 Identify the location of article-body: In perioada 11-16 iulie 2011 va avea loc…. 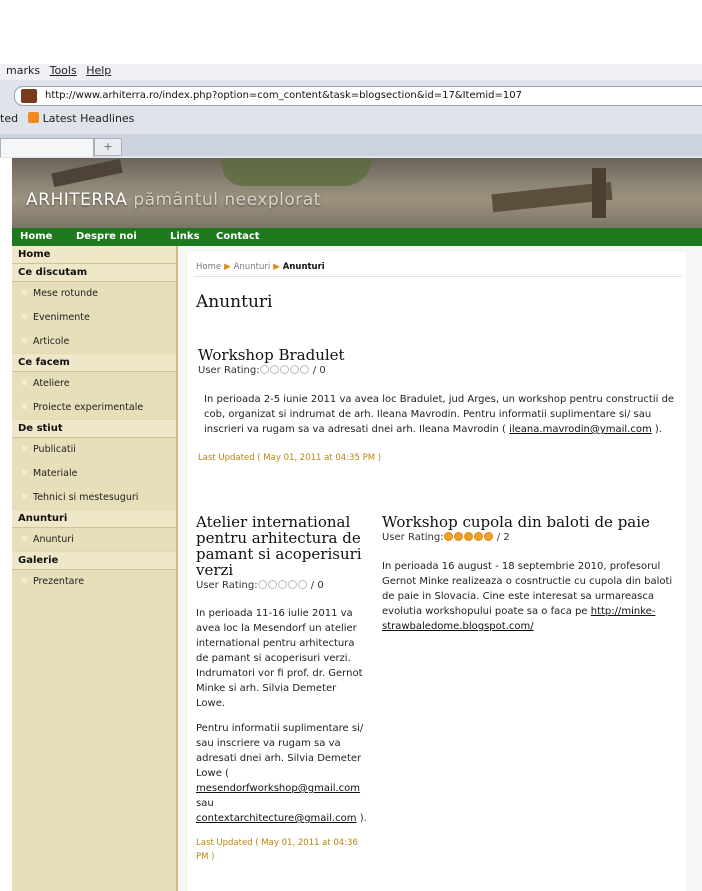
(279, 658).